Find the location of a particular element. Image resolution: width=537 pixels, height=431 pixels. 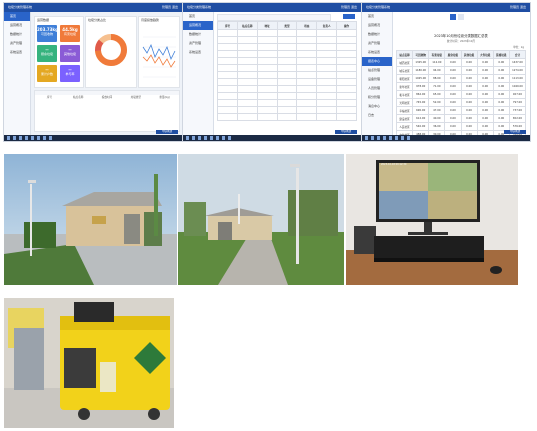

export-button is located at coordinates (453, 17).